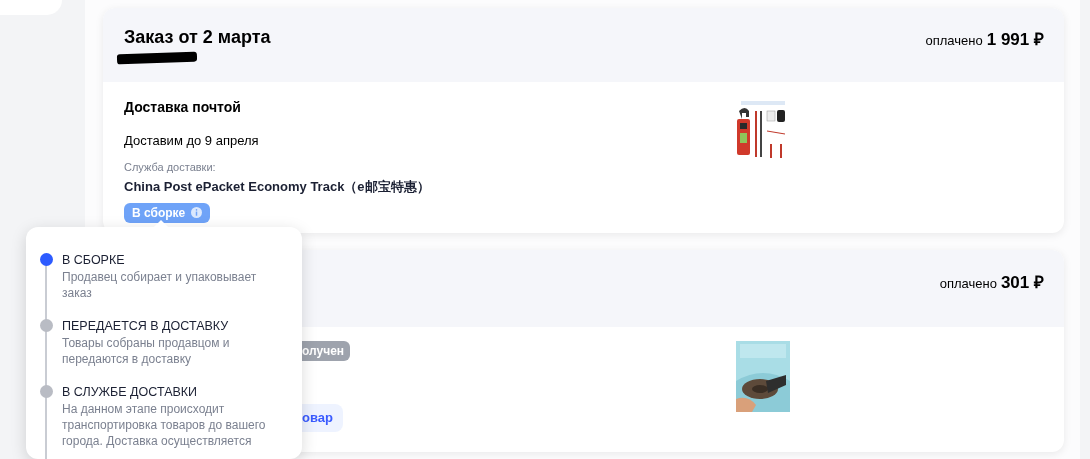 This screenshot has width=1090, height=459. Describe the element at coordinates (164, 425) in the screenshot. I see `step-description: На данном этапе происходит транспортировка товаров до вашего города. Доставка осуществляется` at that location.